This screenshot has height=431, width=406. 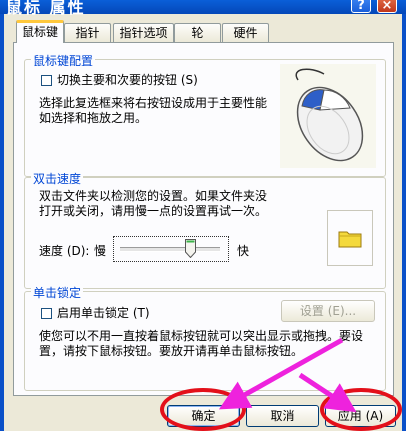 I want to click on tab-buttons: 鼠标键, so click(x=40, y=31).